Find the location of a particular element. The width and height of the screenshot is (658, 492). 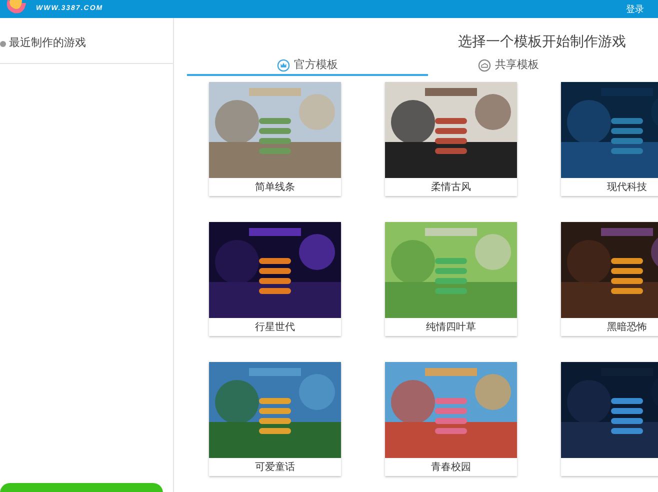

template-name: 可爱童话 is located at coordinates (275, 467).